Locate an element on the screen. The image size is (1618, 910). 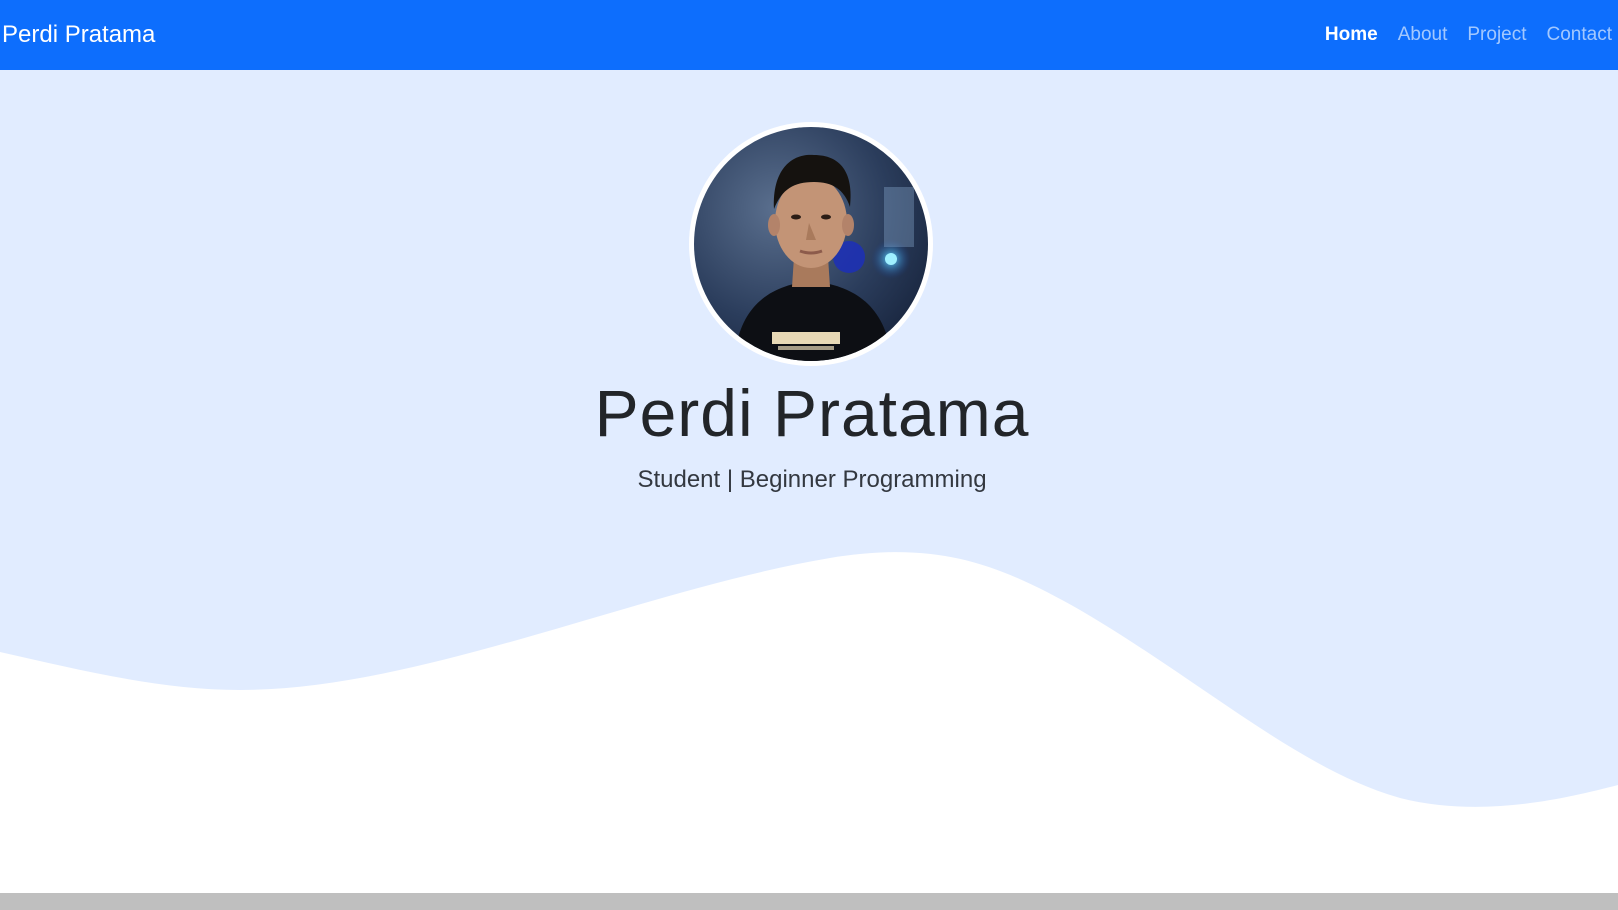
hero-title: Perdi Pratama is located at coordinates (812, 413).